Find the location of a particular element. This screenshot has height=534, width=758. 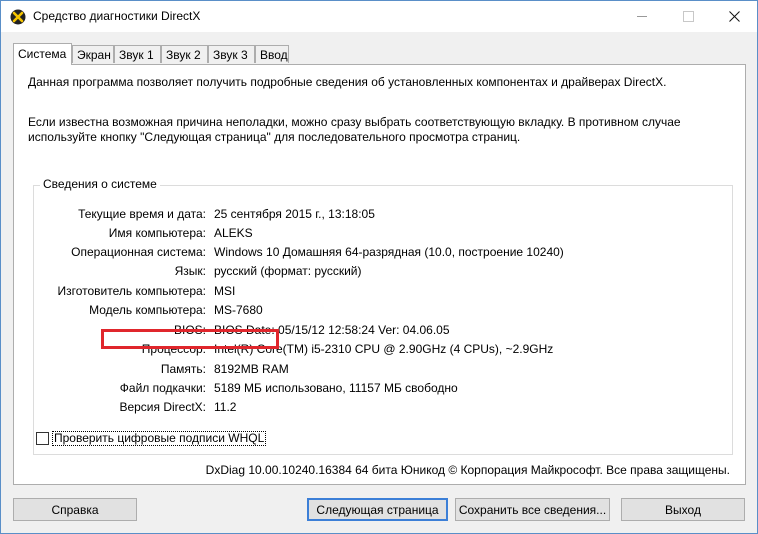

info-label: Файл подкачки: is located at coordinates (162, 388).